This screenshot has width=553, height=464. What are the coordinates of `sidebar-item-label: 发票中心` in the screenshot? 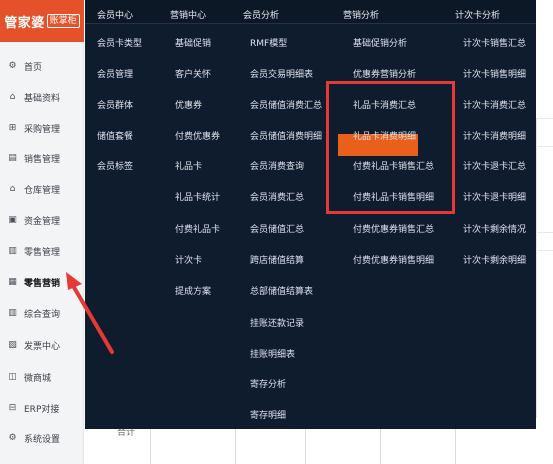 It's located at (42, 346).